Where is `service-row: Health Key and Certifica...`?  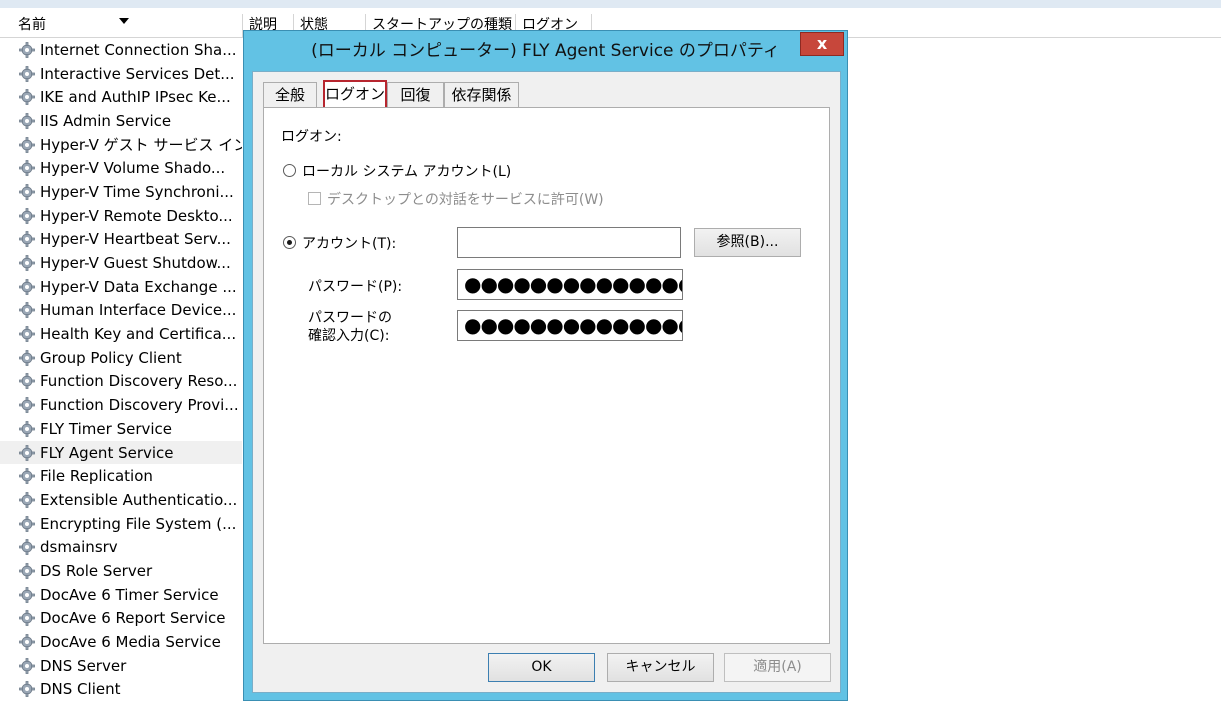
service-row: Health Key and Certifica... is located at coordinates (121, 334).